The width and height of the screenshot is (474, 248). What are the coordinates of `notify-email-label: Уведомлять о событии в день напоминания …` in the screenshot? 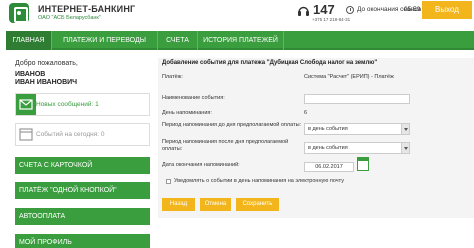 It's located at (259, 181).